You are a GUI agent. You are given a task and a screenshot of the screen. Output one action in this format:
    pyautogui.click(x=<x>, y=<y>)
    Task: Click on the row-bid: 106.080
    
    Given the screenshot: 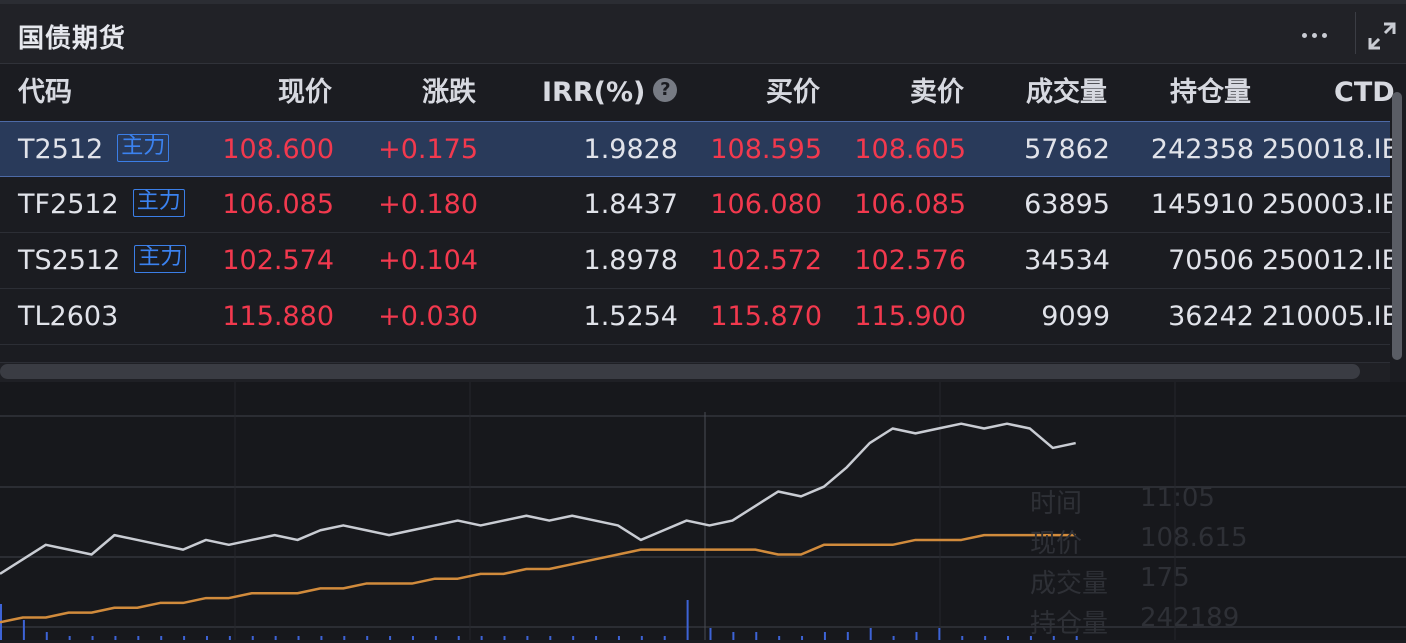 What is the action you would take?
    pyautogui.click(x=766, y=204)
    